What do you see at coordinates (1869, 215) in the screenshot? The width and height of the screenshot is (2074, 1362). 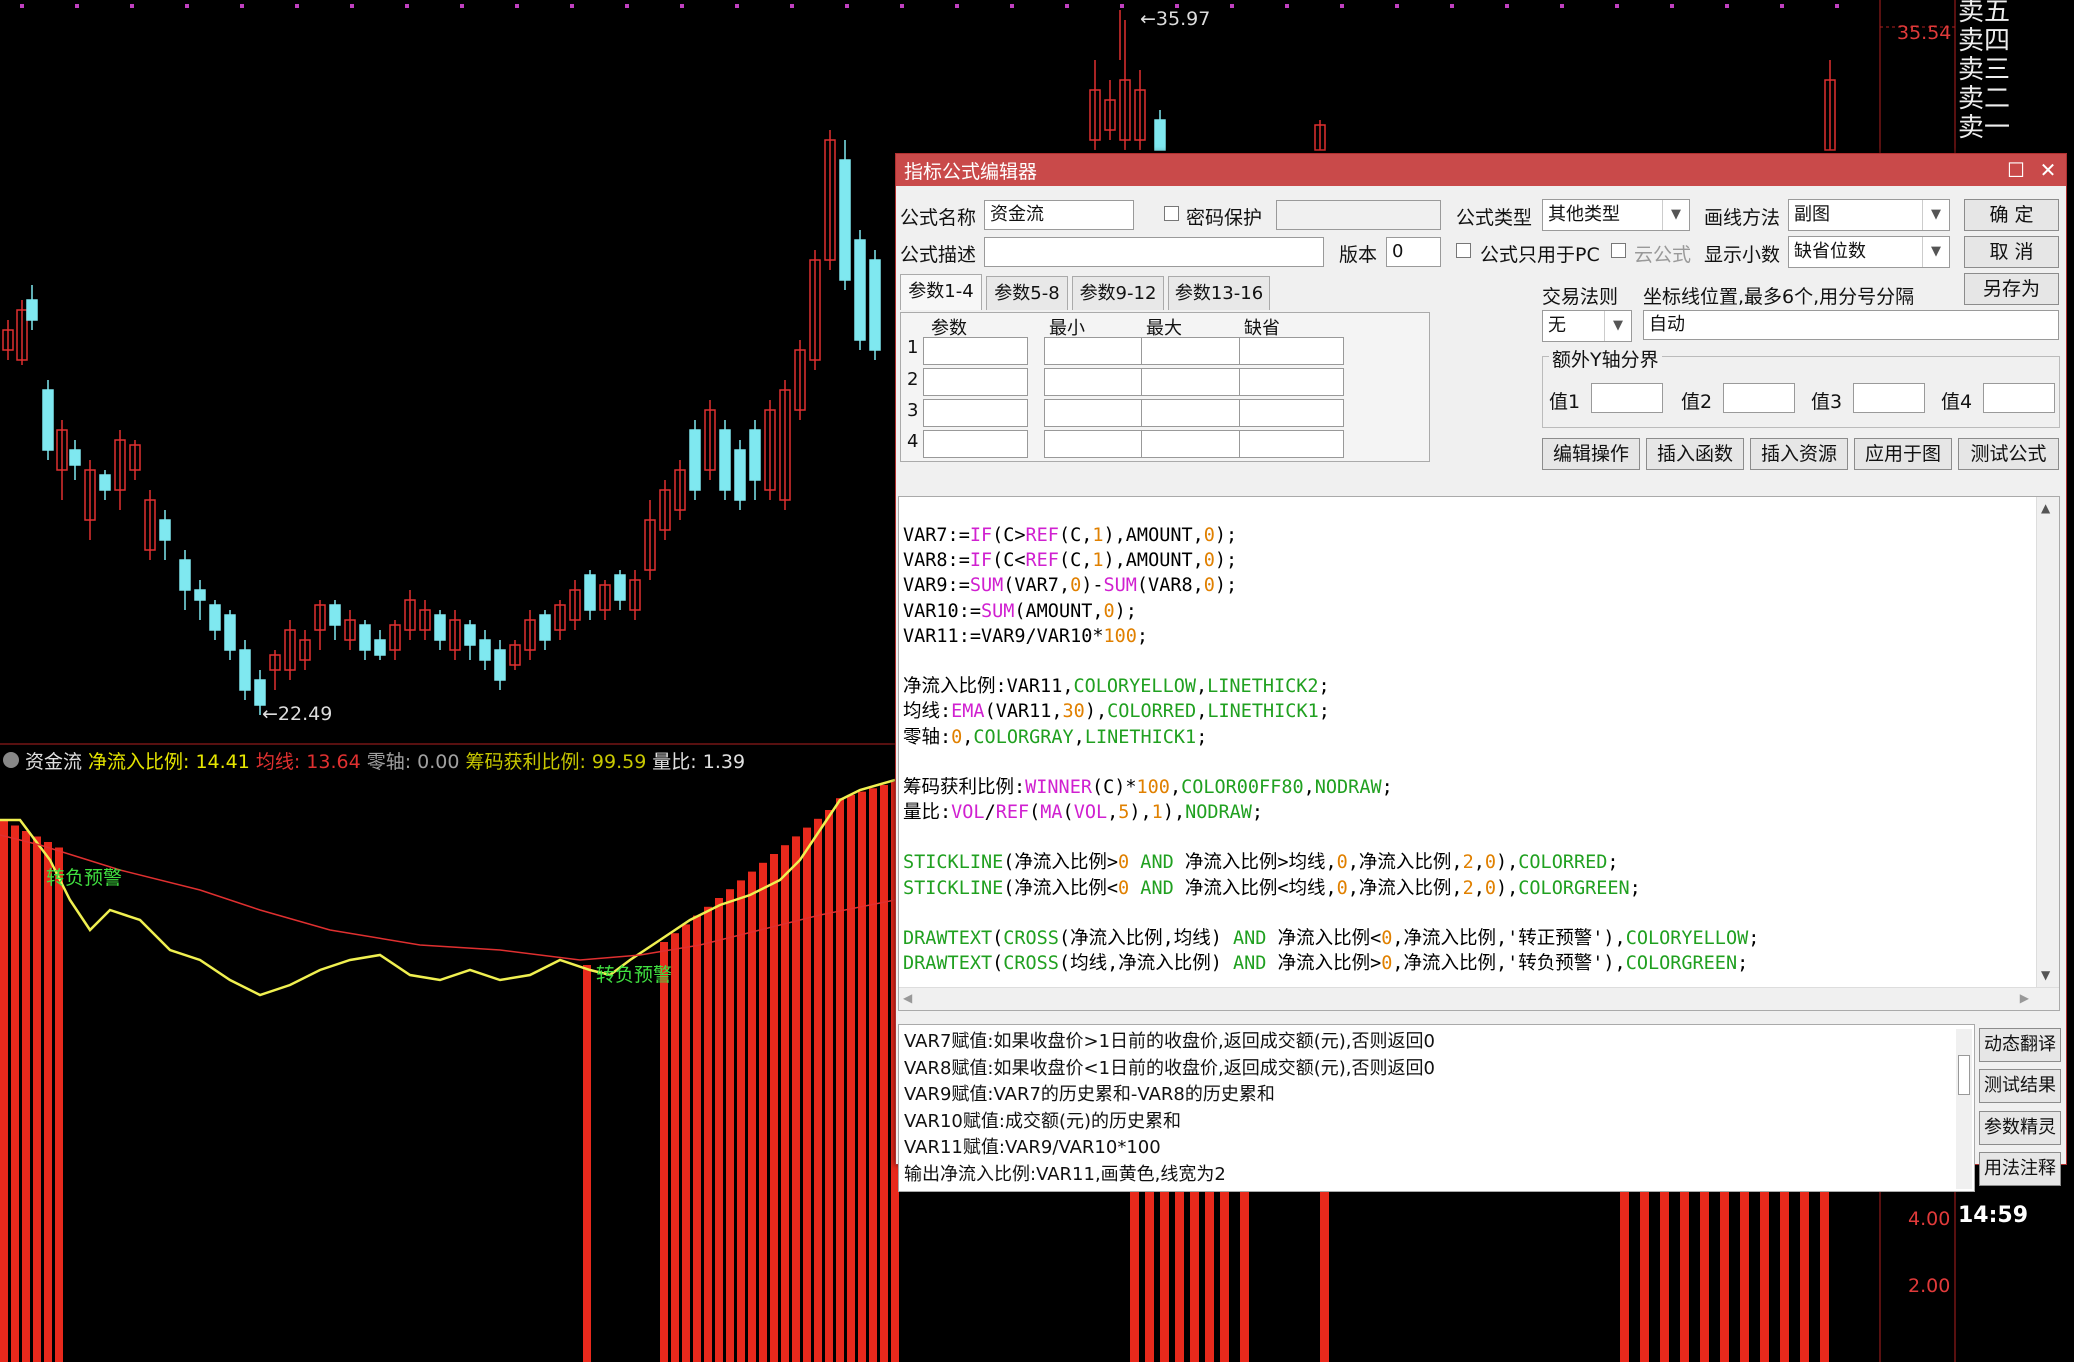 I see `draw-method-select: 副图 ▼` at bounding box center [1869, 215].